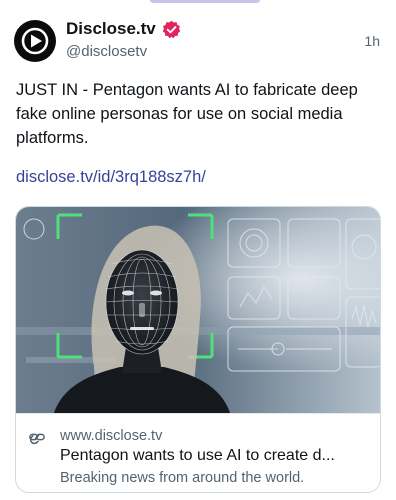 The width and height of the screenshot is (396, 500). What do you see at coordinates (37, 439) in the screenshot?
I see `link-icon` at bounding box center [37, 439].